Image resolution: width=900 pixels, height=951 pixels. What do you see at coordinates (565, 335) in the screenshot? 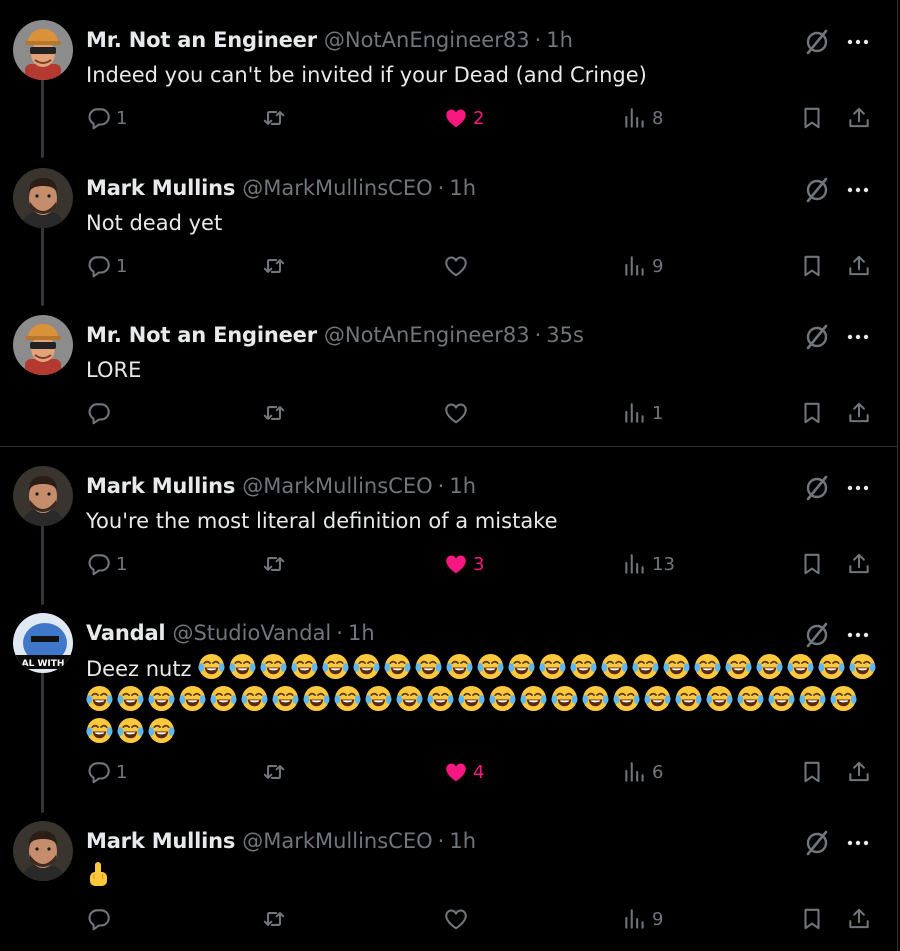
I see `timestamp: 35s` at bounding box center [565, 335].